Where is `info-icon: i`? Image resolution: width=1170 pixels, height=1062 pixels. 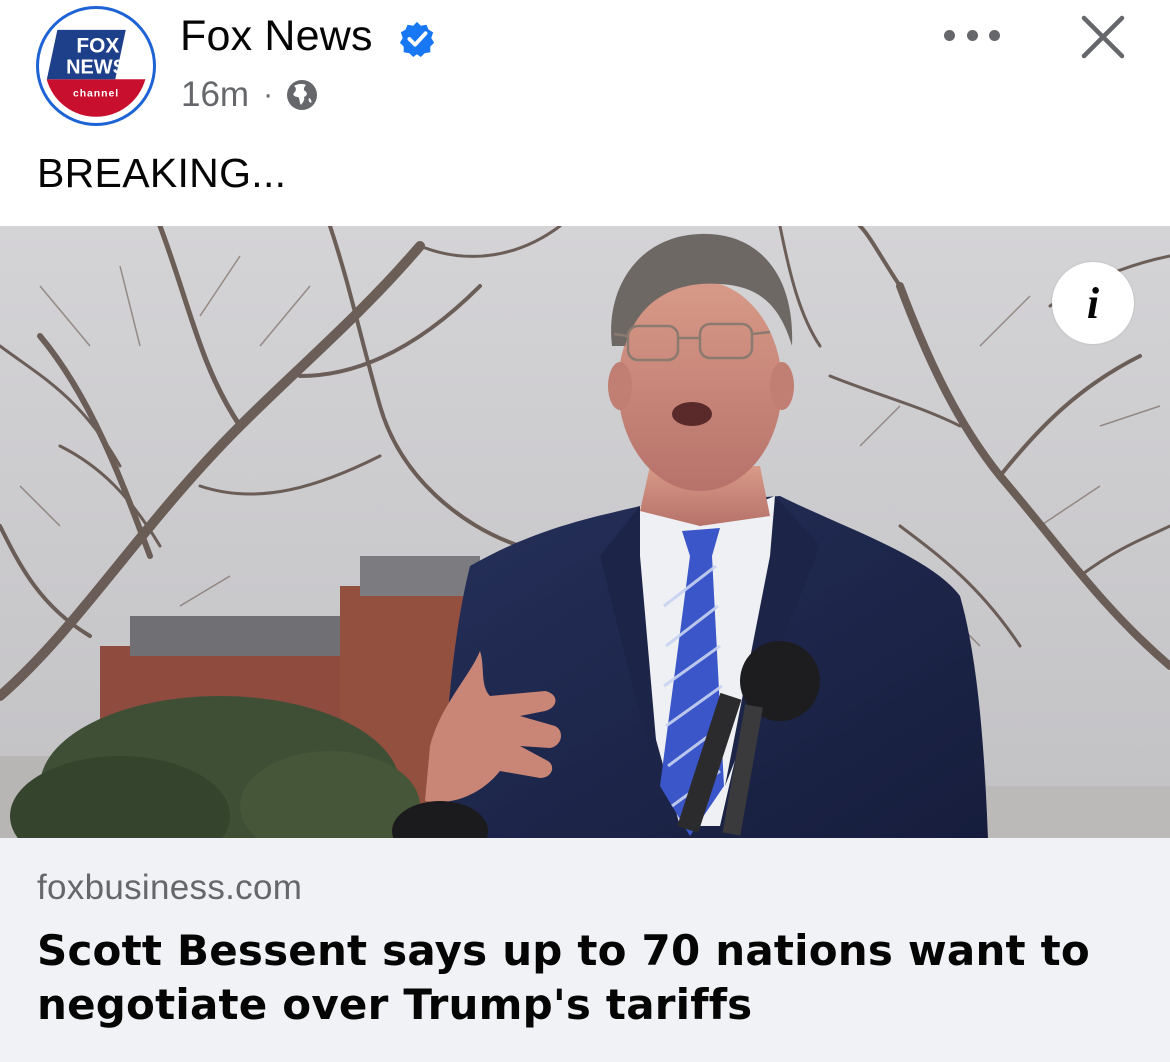 info-icon: i is located at coordinates (1093, 303).